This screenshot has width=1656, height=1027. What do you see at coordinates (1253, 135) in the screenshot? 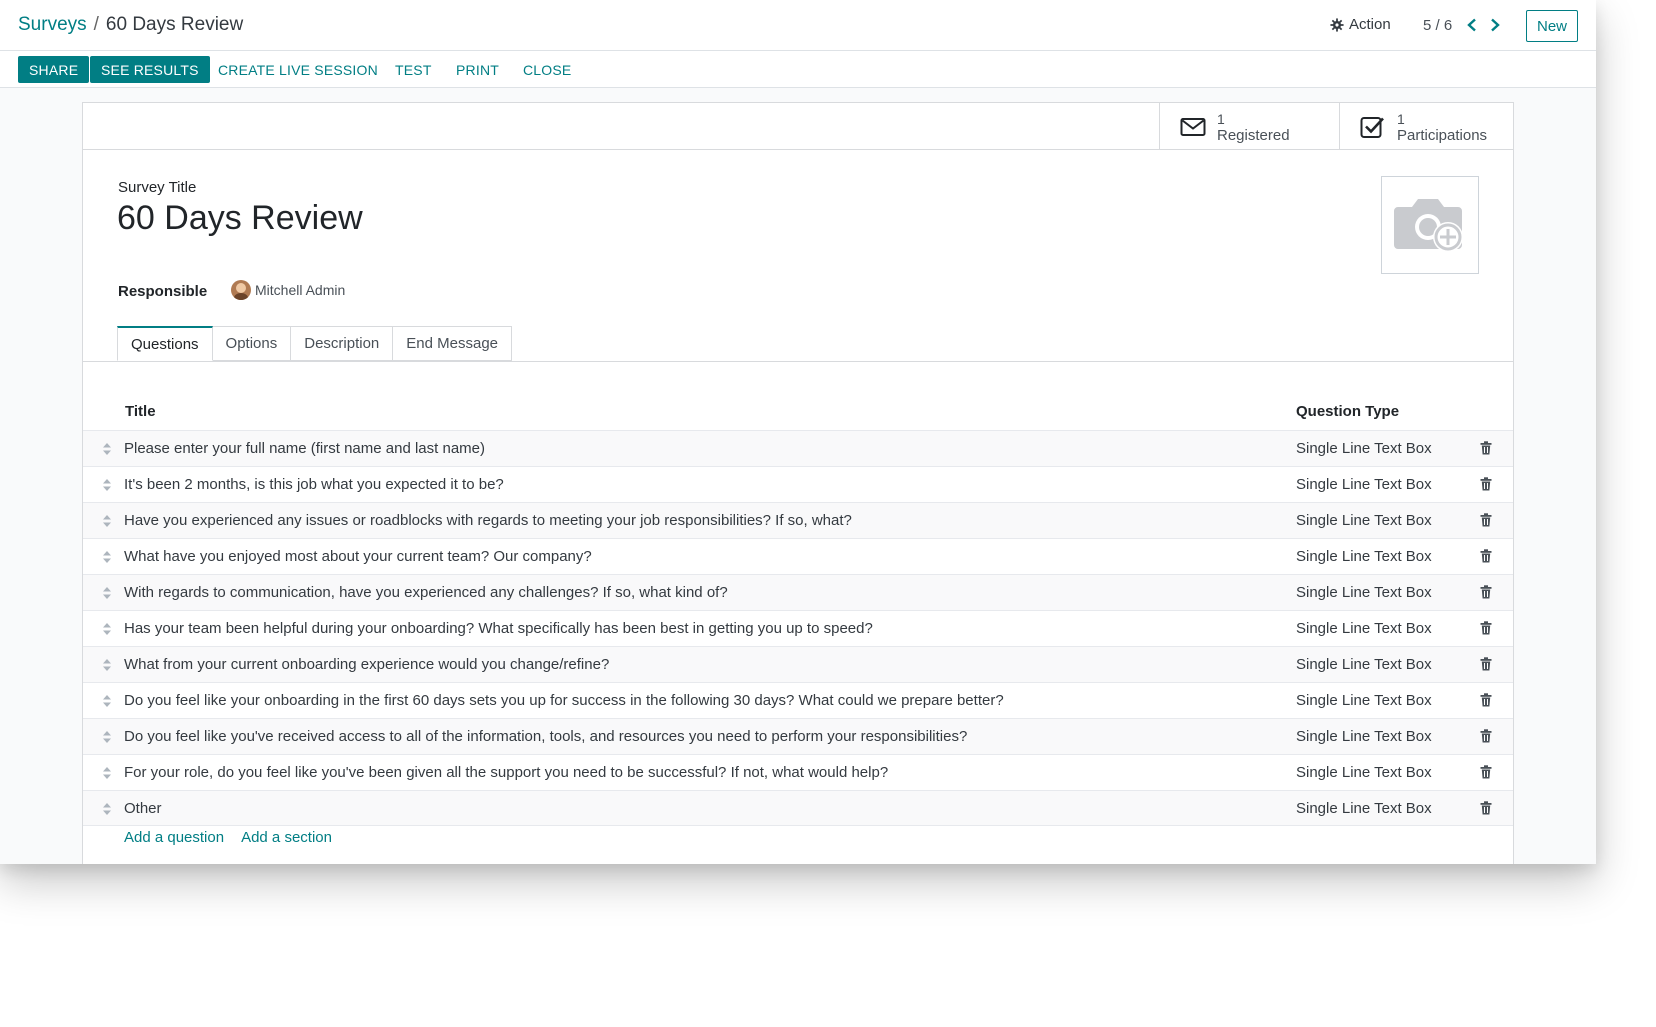
I see `registered-label: Registered` at bounding box center [1253, 135].